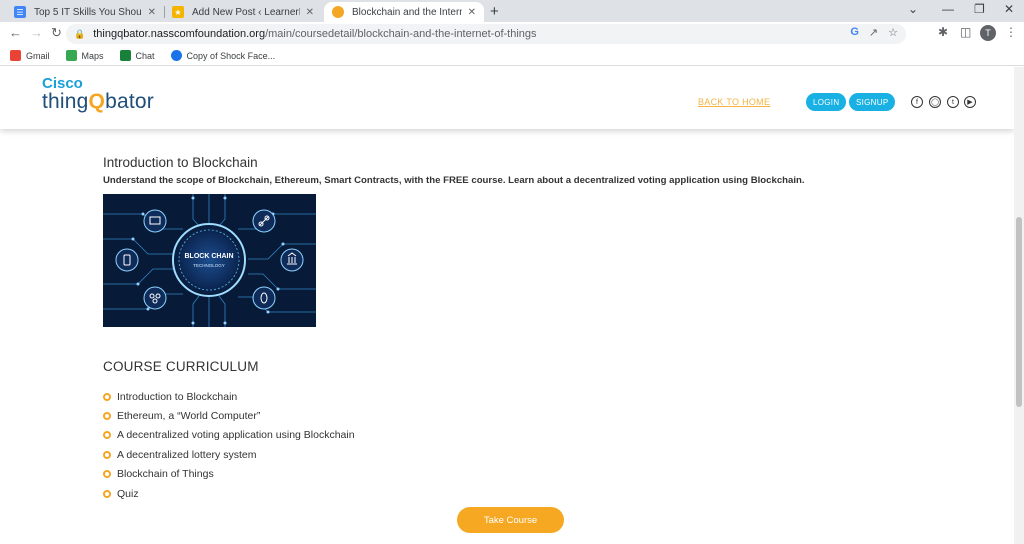 The height and width of the screenshot is (544, 1024). I want to click on login-button: LOGIN, so click(826, 102).